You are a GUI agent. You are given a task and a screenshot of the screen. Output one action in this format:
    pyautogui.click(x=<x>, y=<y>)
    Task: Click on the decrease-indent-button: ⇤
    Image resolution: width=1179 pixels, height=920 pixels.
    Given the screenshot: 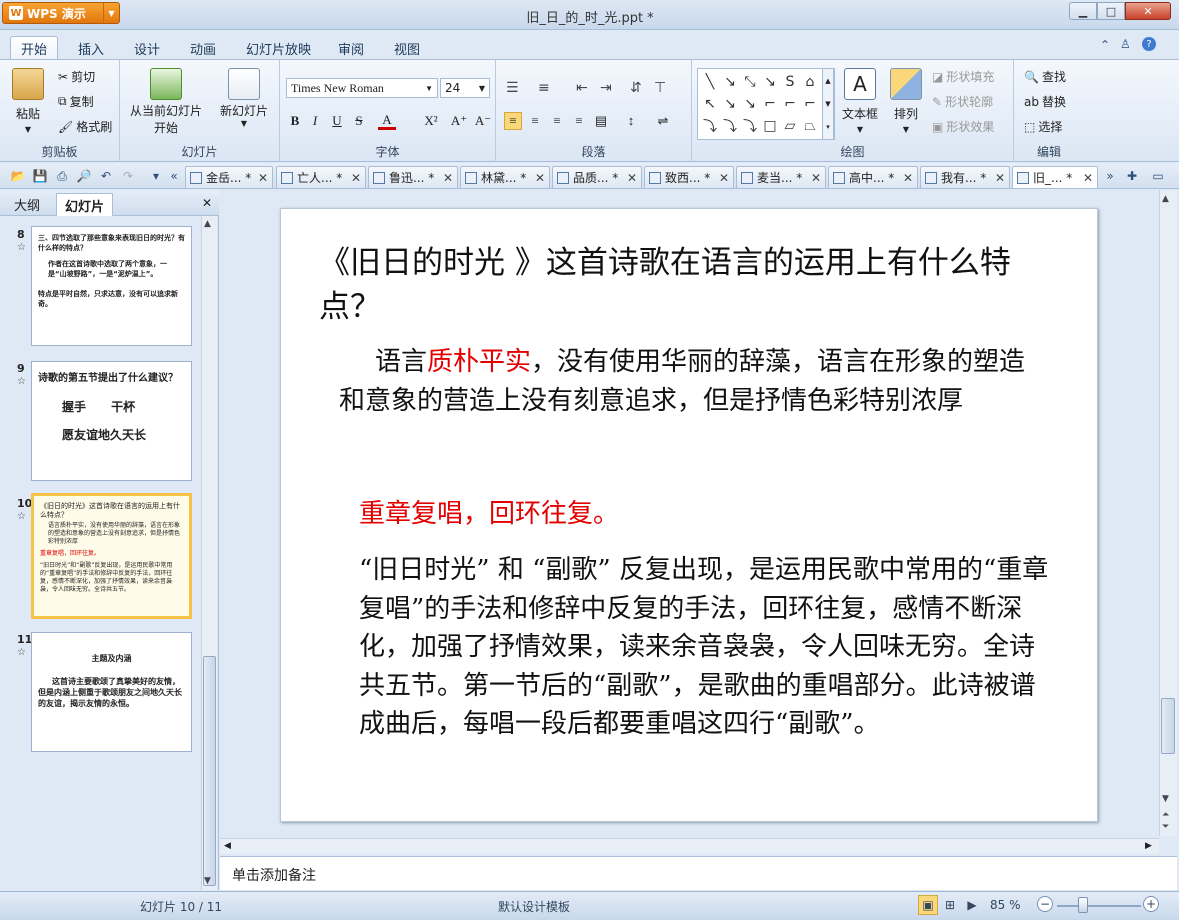 What is the action you would take?
    pyautogui.click(x=582, y=88)
    